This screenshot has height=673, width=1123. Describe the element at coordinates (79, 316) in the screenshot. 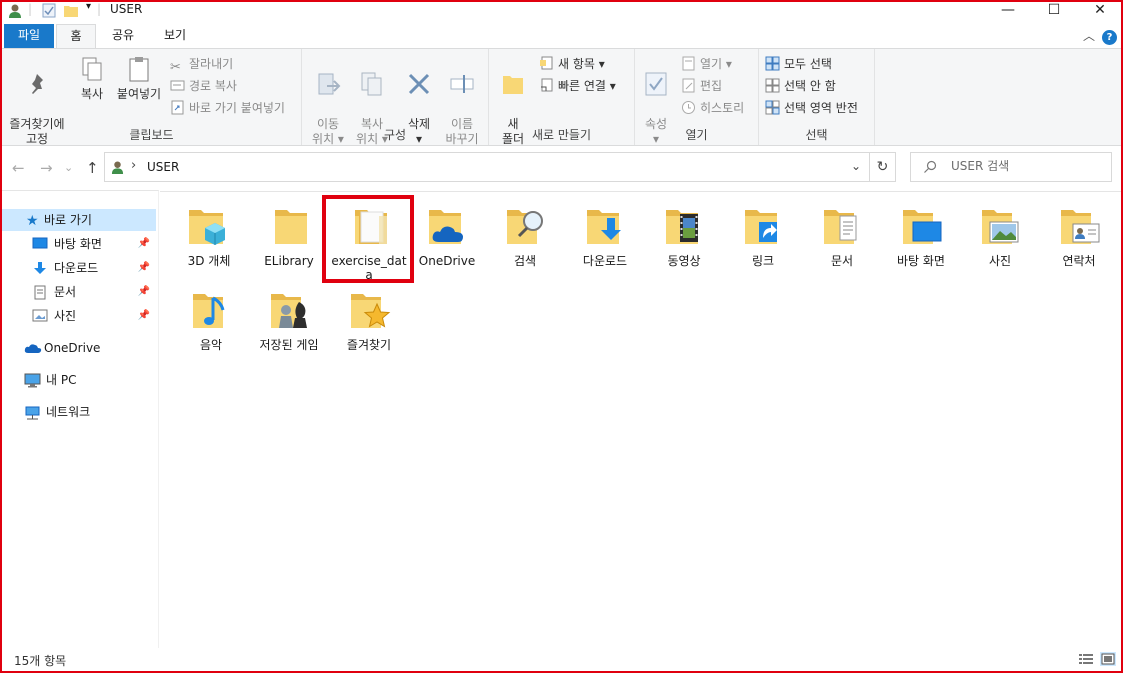

I see `nav-item-pictures: 사진 📌` at that location.